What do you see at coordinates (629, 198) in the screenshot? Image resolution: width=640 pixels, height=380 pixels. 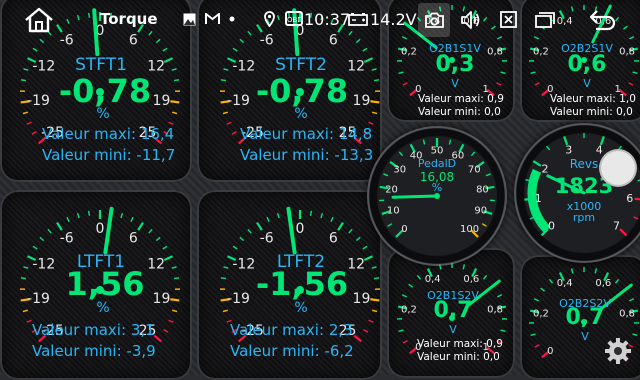 I see `revs-tick-label: 6` at bounding box center [629, 198].